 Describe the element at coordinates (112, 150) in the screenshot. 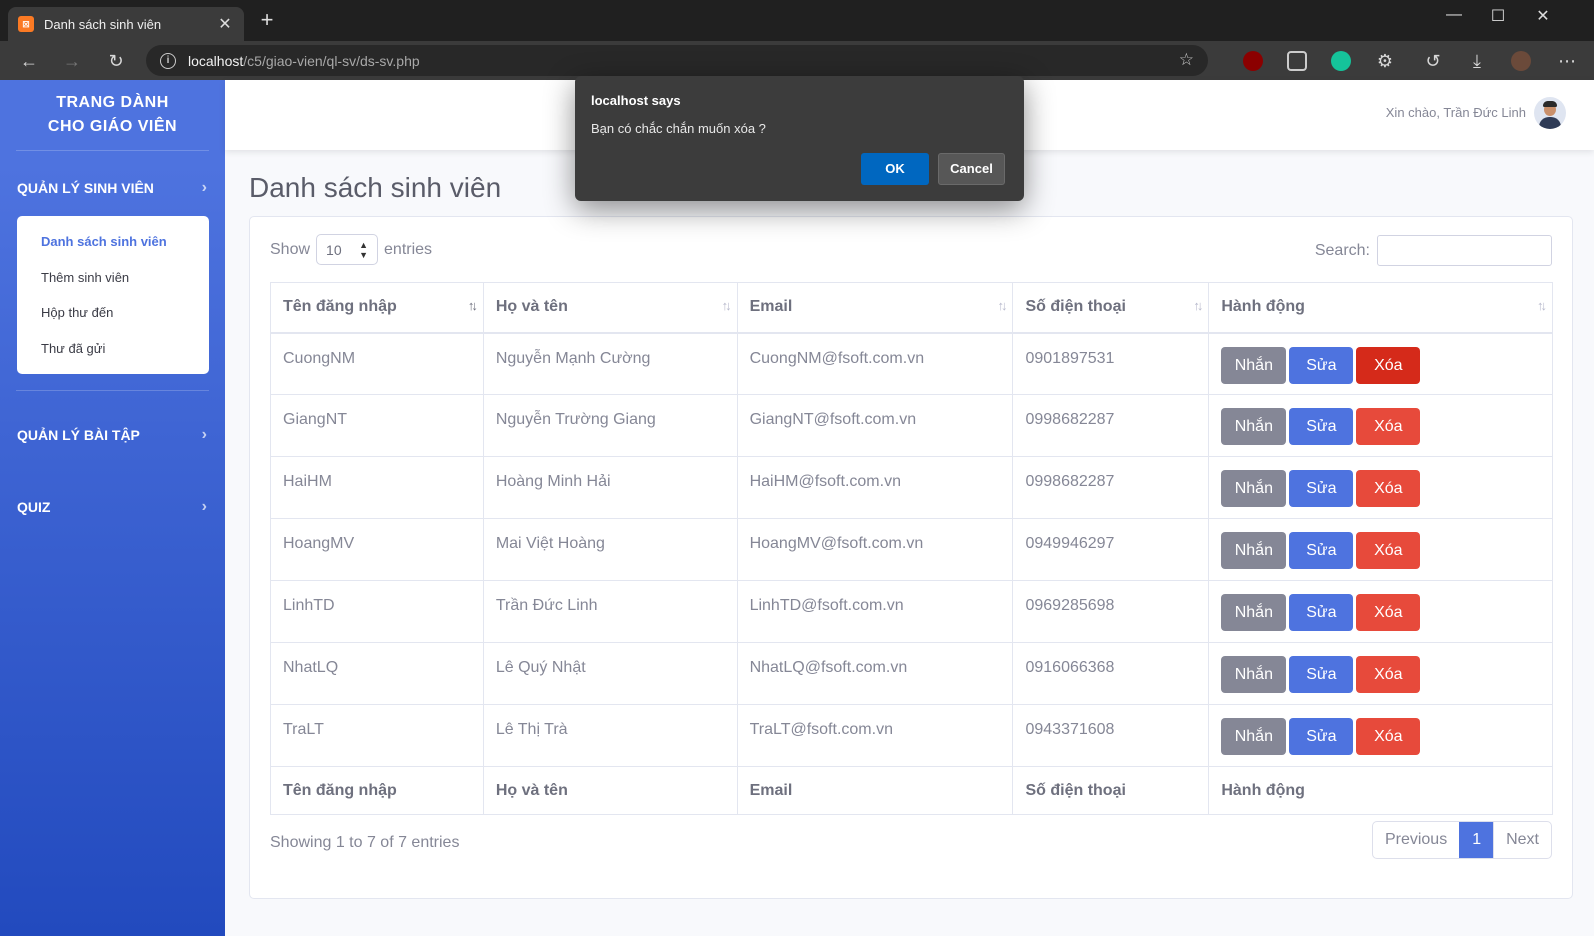

I see `sidebar-divider` at that location.